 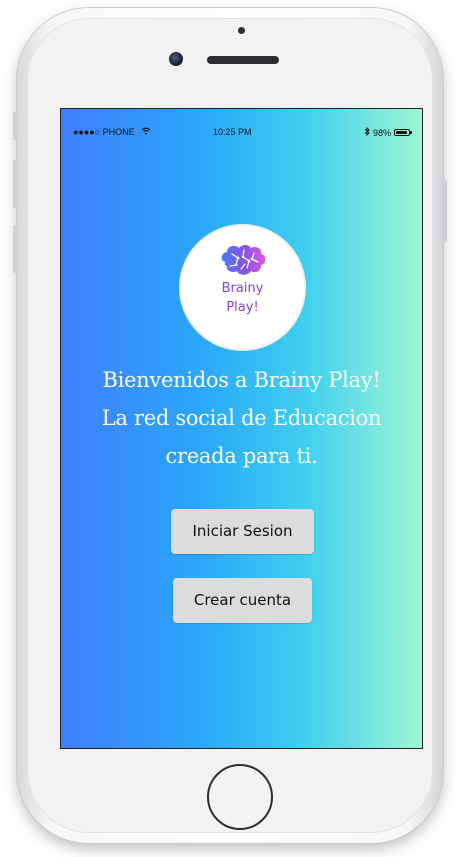 What do you see at coordinates (444, 211) in the screenshot?
I see `power-button` at bounding box center [444, 211].